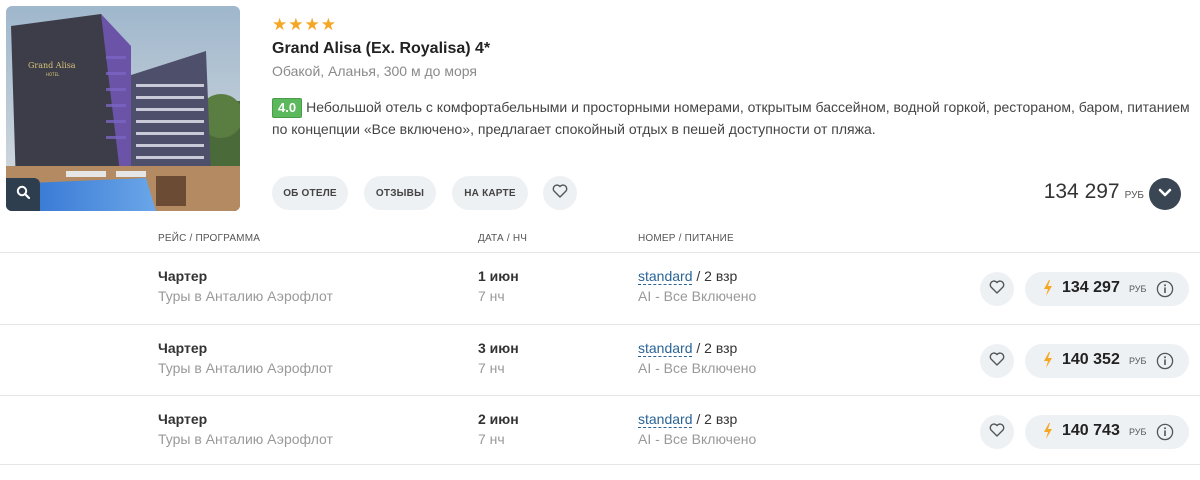 Image resolution: width=1200 pixels, height=480 pixels. I want to click on photo-zoom-button, so click(23, 194).